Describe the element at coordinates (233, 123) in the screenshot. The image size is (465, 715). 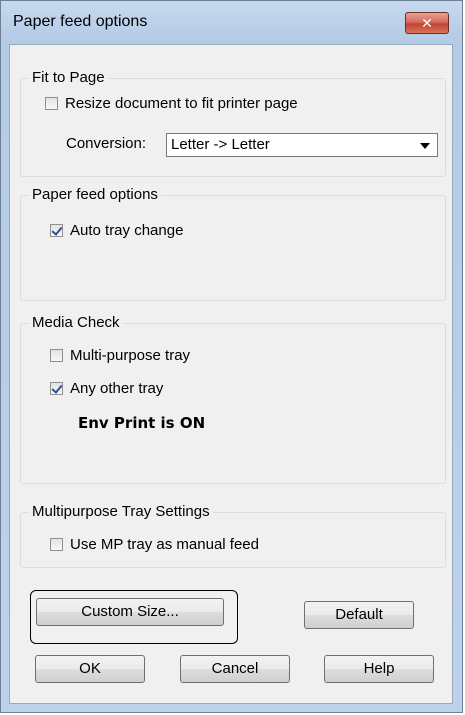
I see `fit-to-page-group: Fit to Page` at that location.